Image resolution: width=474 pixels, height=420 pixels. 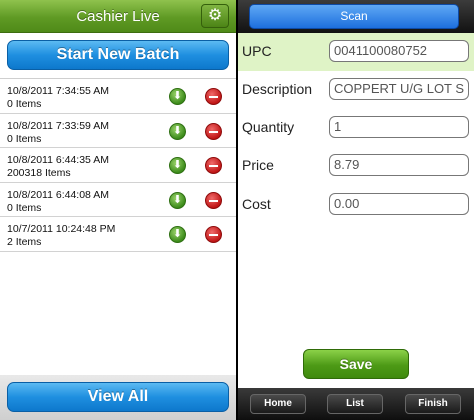 I want to click on bottom-tab-bar: Home List Finish, so click(x=356, y=404).